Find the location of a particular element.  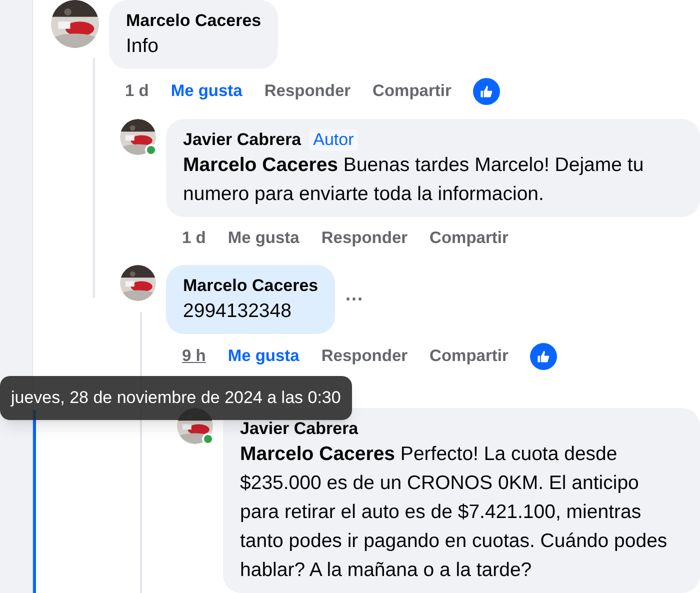

author-label: Autor is located at coordinates (333, 140).